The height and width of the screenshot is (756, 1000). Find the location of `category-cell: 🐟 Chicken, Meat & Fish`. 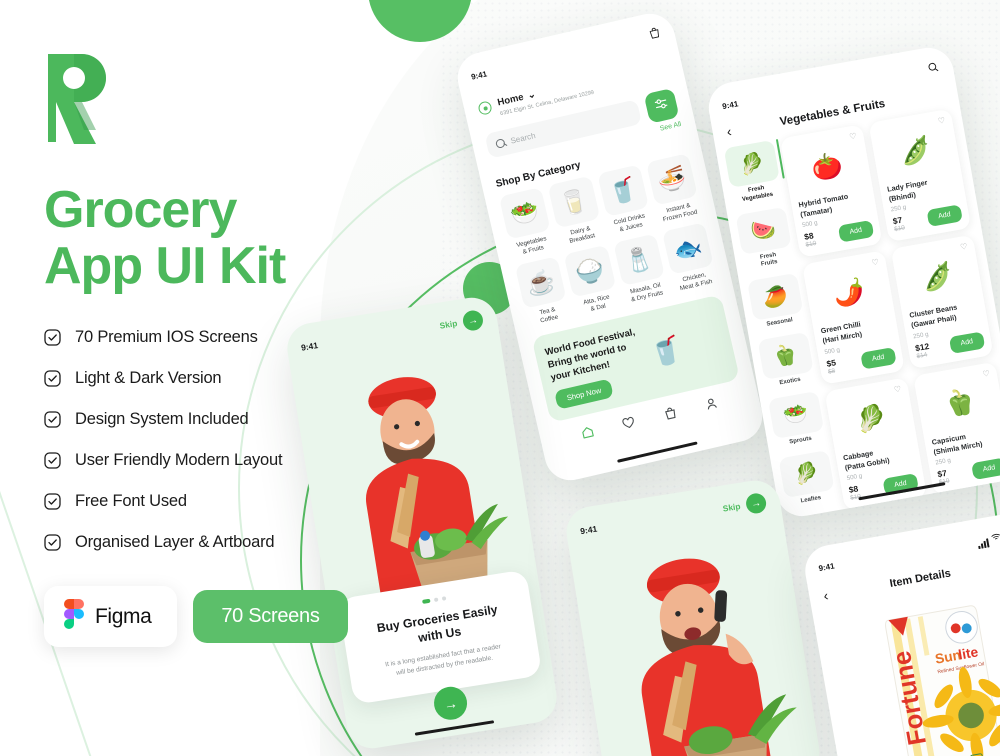

category-cell: 🐟 Chicken, Meat & Fish is located at coordinates (690, 258).